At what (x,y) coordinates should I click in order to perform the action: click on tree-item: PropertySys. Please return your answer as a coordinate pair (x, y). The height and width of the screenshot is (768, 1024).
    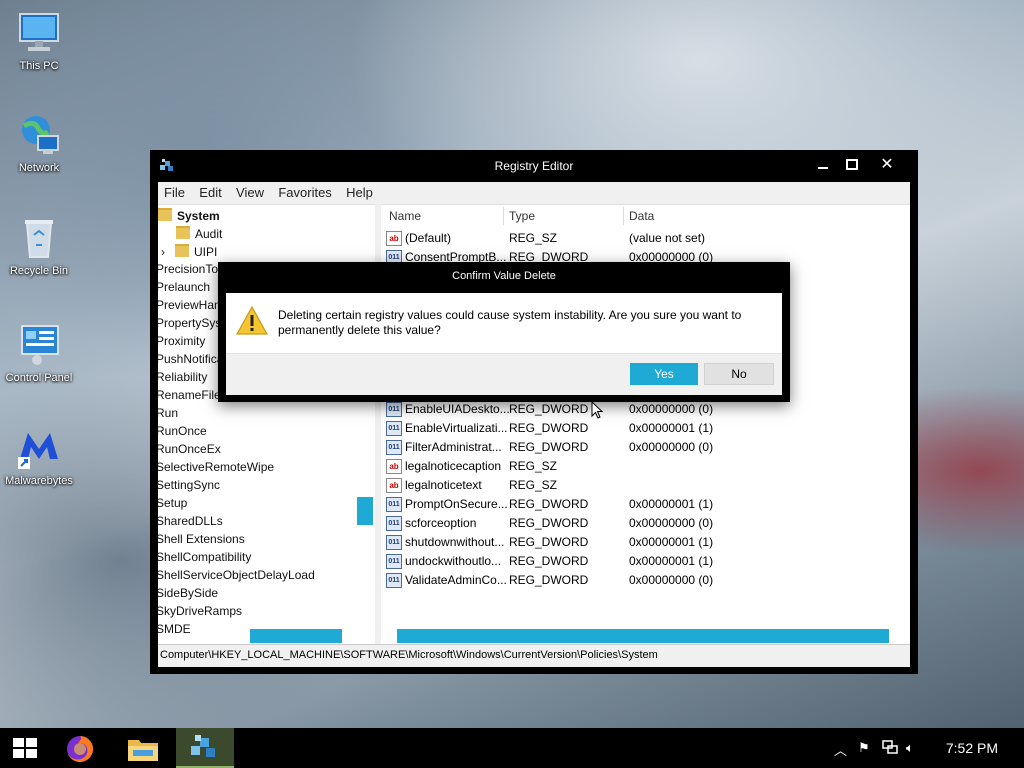
    Looking at the image, I should click on (189, 323).